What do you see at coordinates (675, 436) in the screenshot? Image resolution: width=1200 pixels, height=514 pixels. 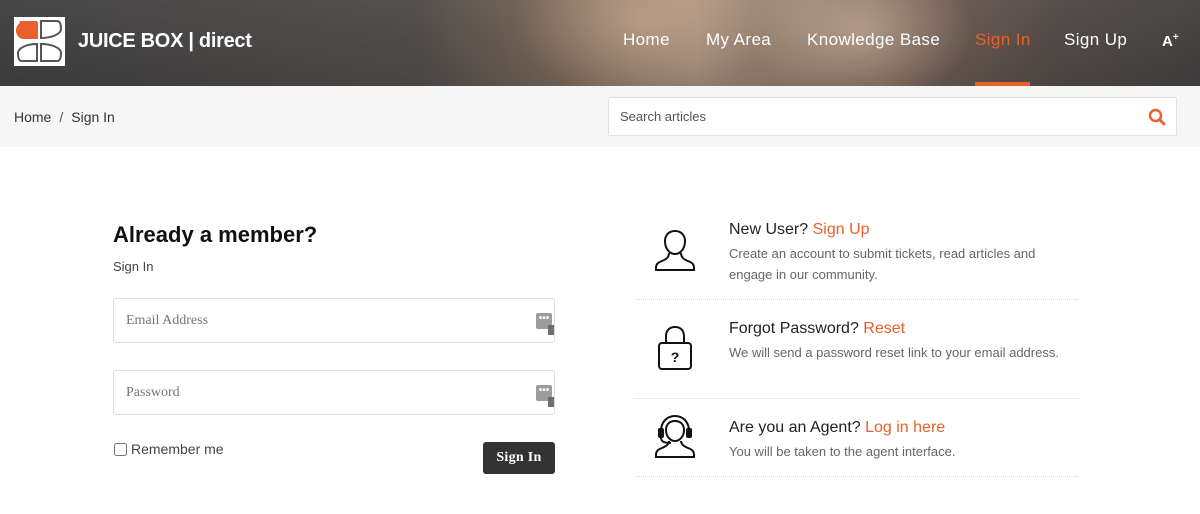 I see `headset-agent-icon` at bounding box center [675, 436].